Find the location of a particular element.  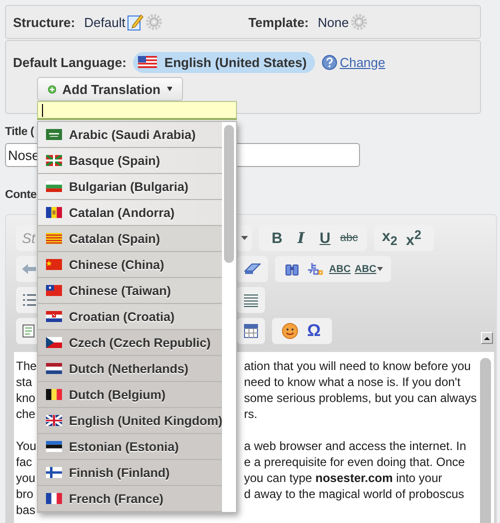

text-fragment: a web browser and access the internet. In is located at coordinates (355, 446).